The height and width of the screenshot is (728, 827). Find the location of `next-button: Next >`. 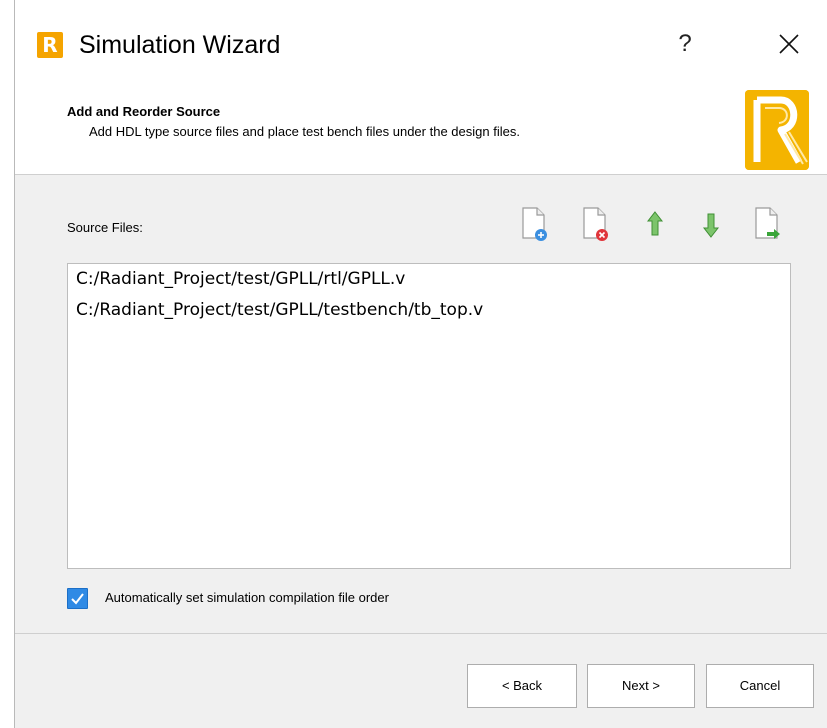

next-button: Next > is located at coordinates (641, 686).